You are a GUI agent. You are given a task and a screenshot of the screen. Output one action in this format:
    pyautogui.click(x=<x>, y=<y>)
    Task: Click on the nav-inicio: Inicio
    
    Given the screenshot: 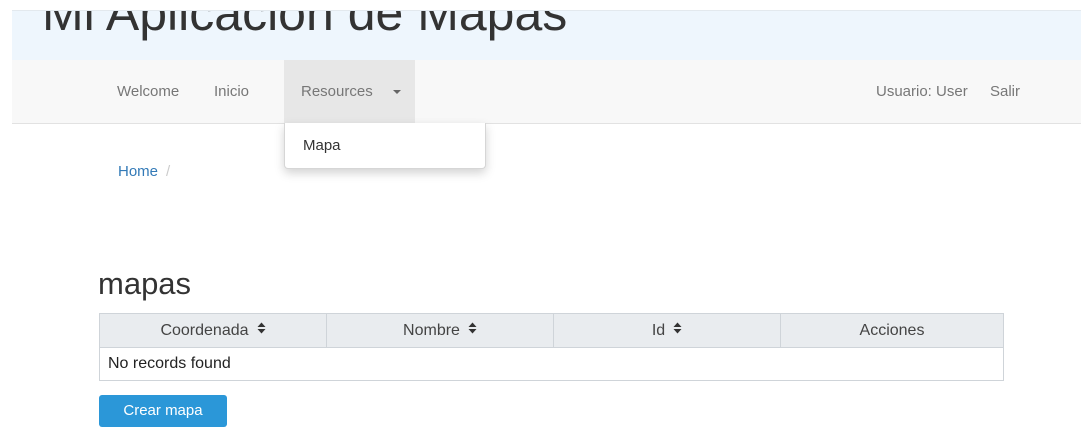 What is the action you would take?
    pyautogui.click(x=231, y=91)
    